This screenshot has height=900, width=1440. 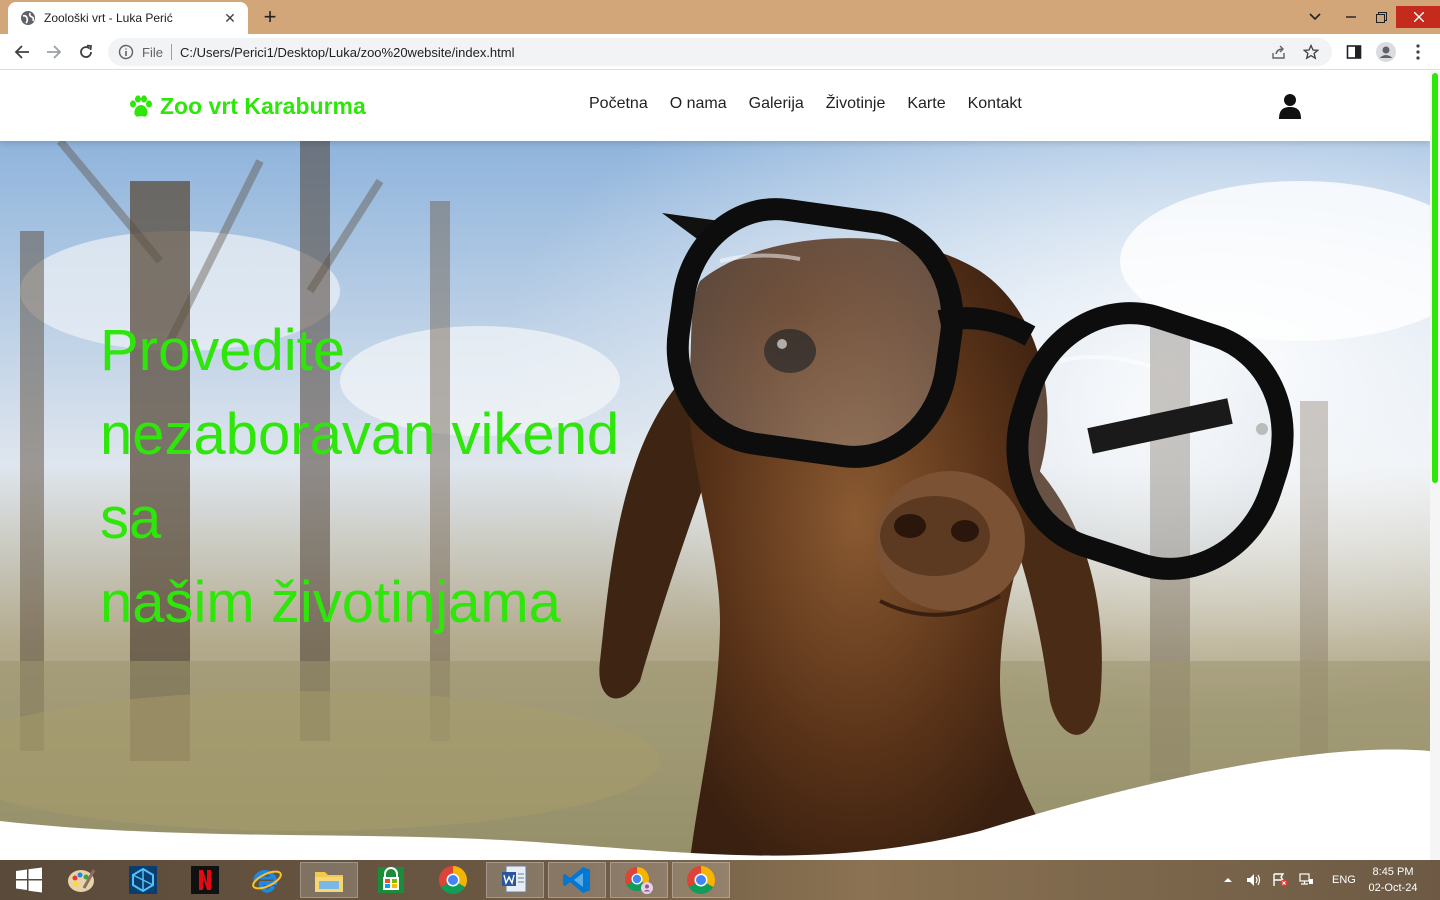 What do you see at coordinates (1418, 52) in the screenshot?
I see `menu-kebab-icon` at bounding box center [1418, 52].